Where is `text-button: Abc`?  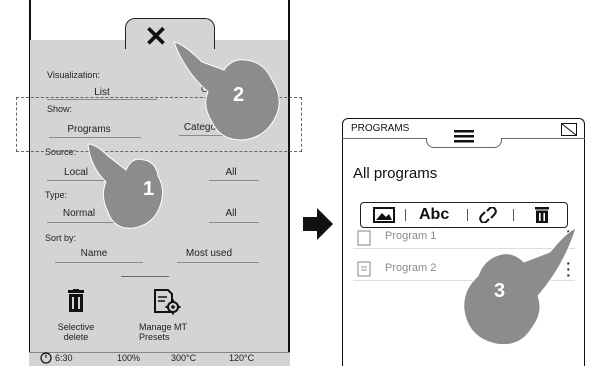 text-button: Abc is located at coordinates (434, 215).